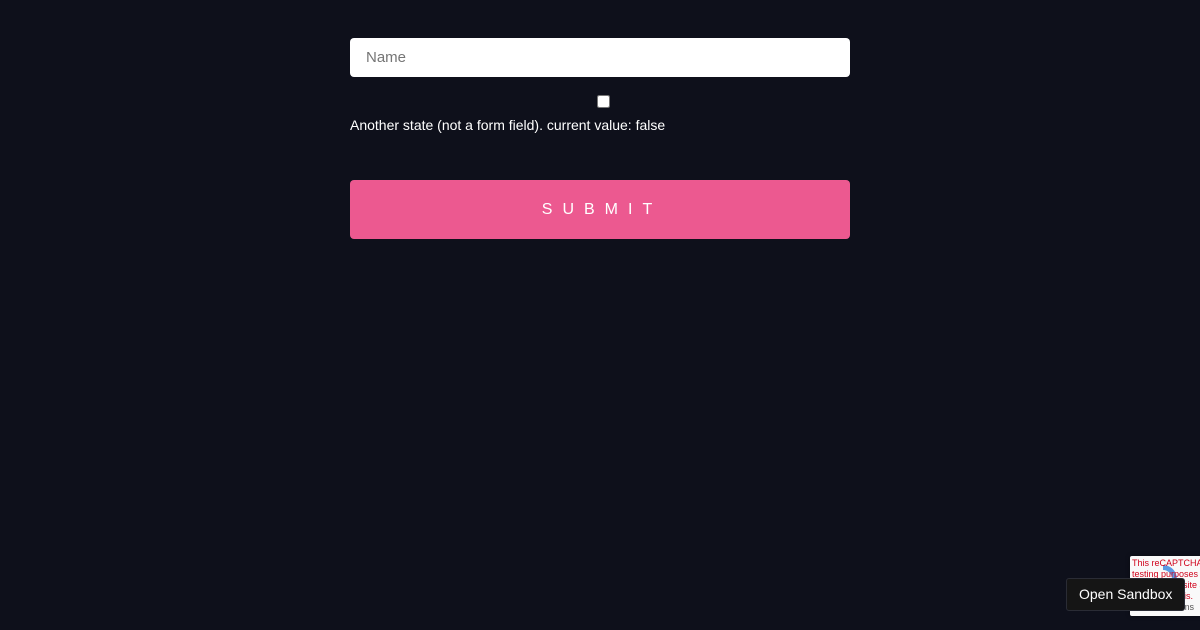 The image size is (1200, 630). Describe the element at coordinates (1126, 594) in the screenshot. I see `open-sandbox-button: Open Sandbox` at that location.